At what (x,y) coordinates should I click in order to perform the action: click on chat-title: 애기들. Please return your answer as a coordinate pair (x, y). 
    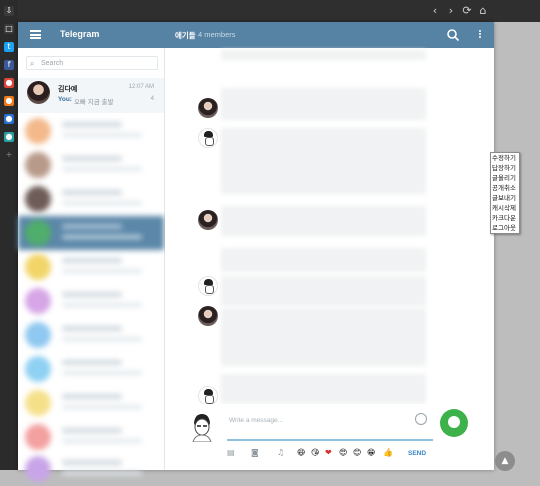
    Looking at the image, I should click on (185, 35).